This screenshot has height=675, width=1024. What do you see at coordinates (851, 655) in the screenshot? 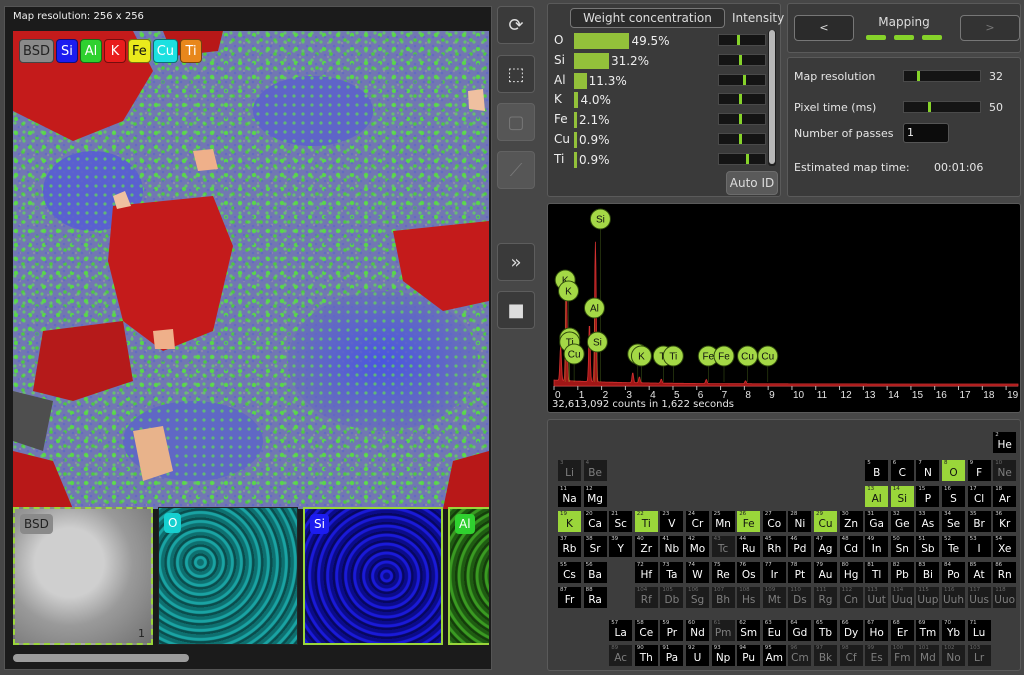
I see `element-cf: 98 Cf` at bounding box center [851, 655].